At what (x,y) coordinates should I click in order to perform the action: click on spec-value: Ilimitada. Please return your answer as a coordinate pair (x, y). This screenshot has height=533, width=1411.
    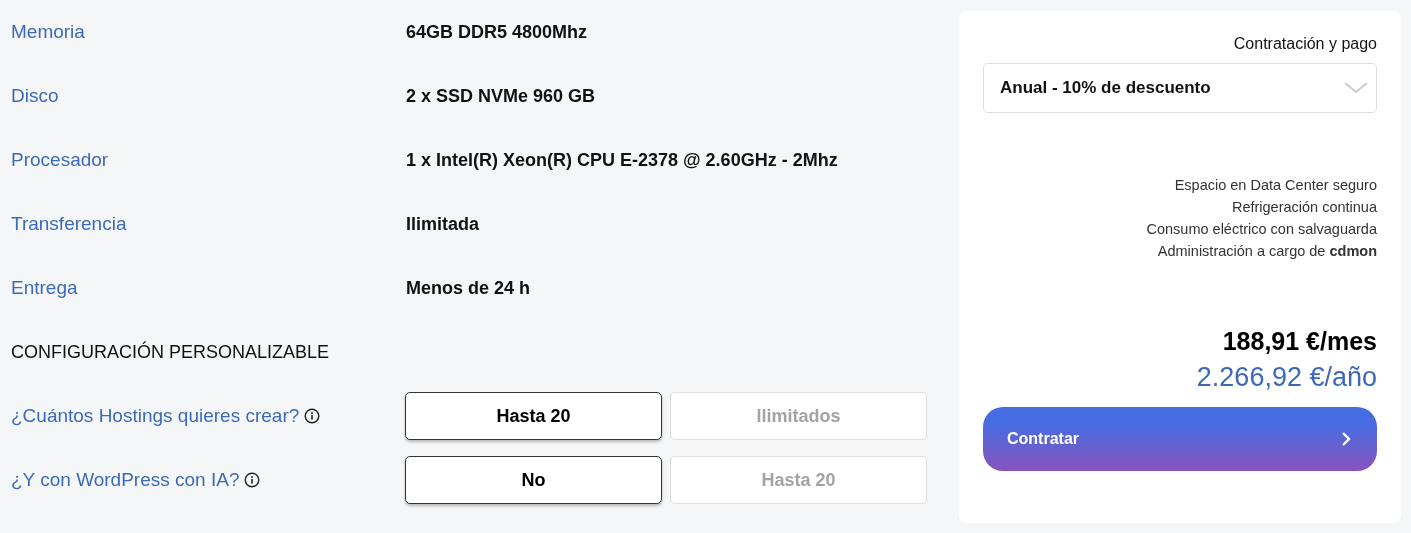
    Looking at the image, I should click on (443, 224).